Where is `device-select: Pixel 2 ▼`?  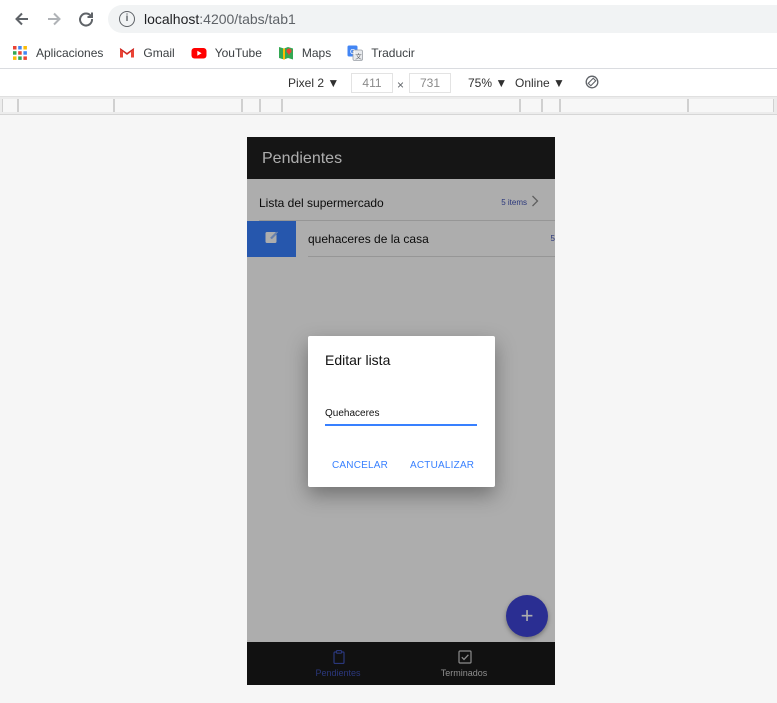
device-select: Pixel 2 ▼ is located at coordinates (313, 83).